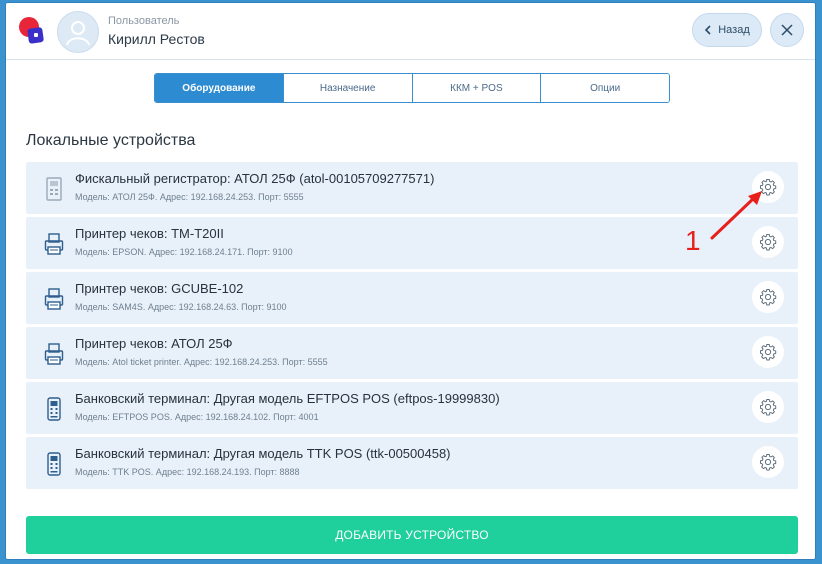 The image size is (822, 564). I want to click on annotation-label: 1, so click(693, 240).